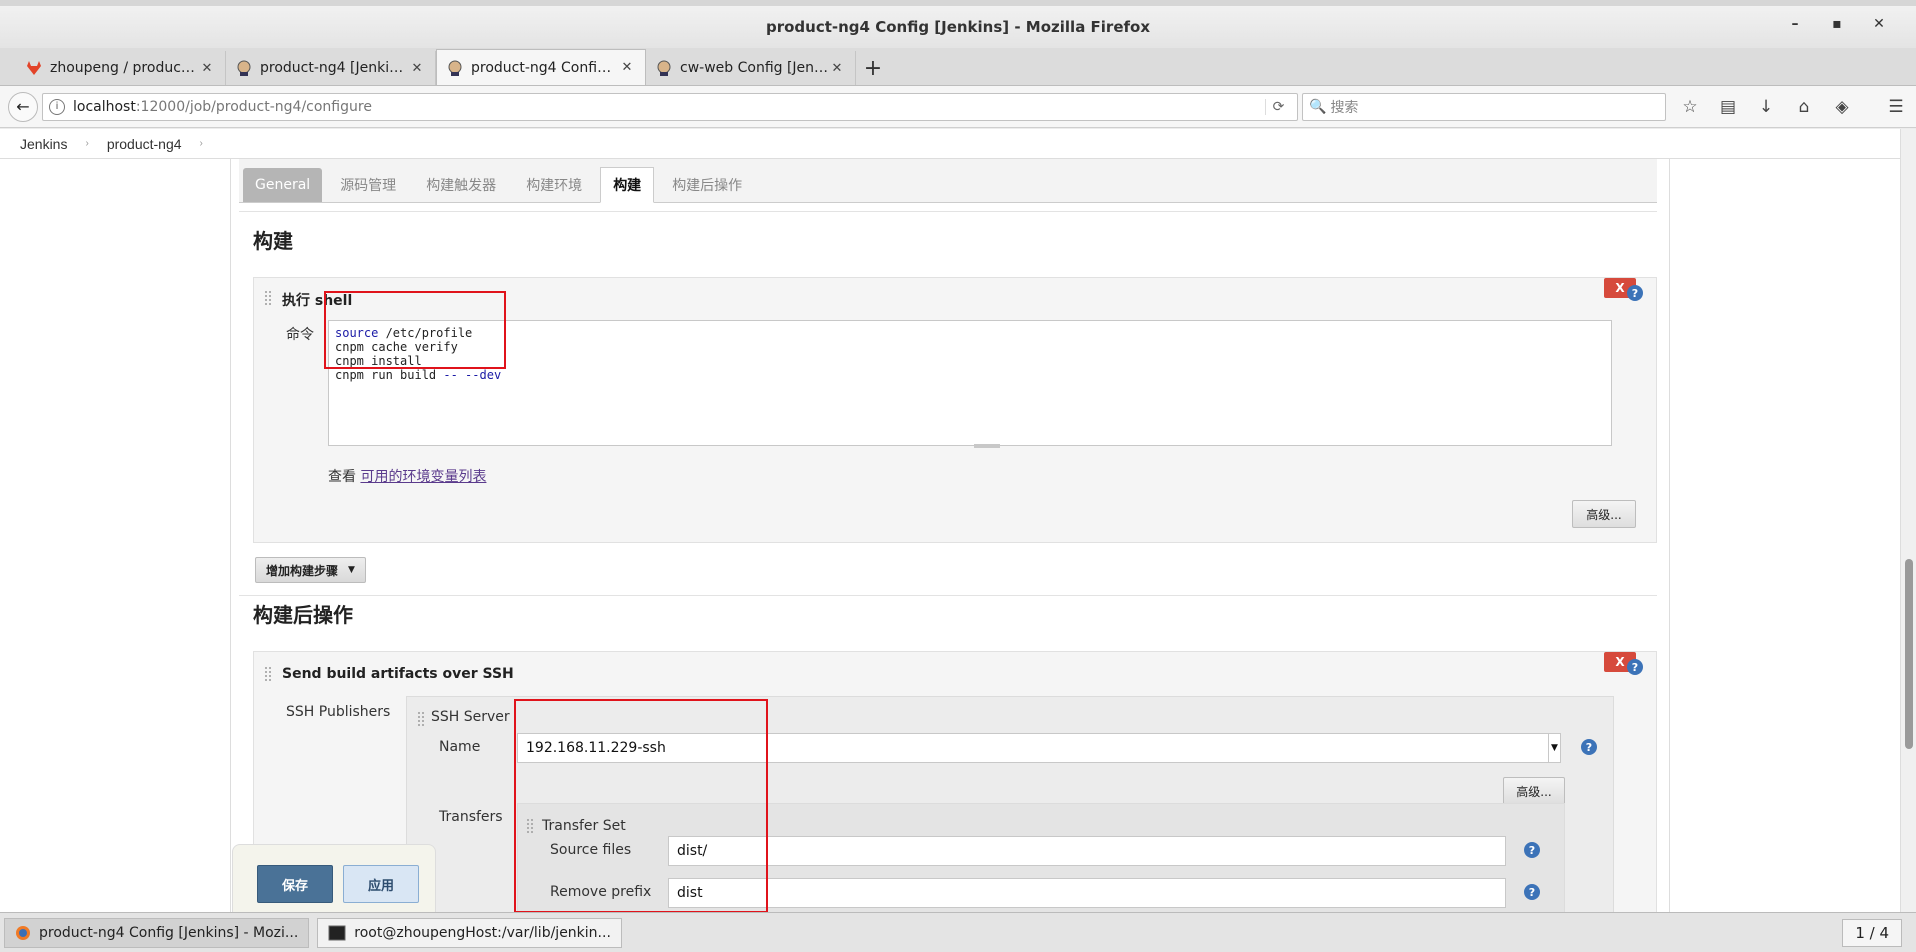 This screenshot has height=952, width=1916. I want to click on home-icon: ⌂, so click(1804, 107).